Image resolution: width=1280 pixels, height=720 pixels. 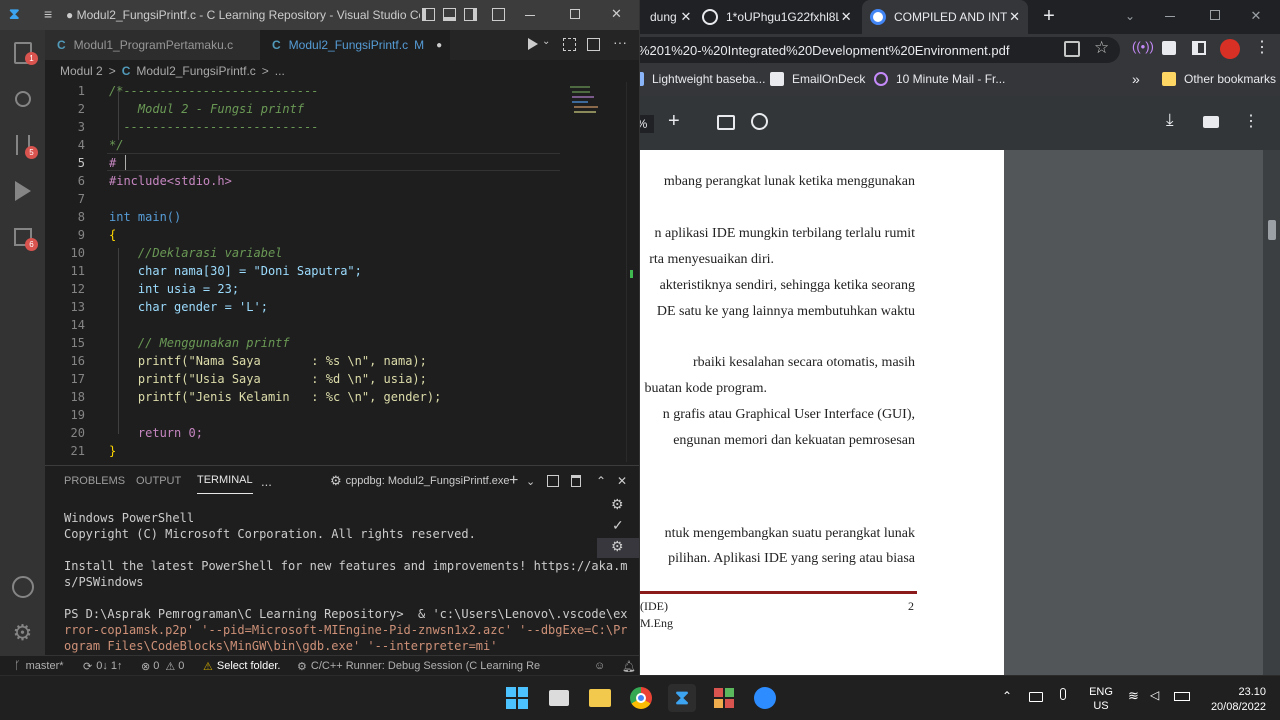 I want to click on wifi-icon: ≋, so click(x=1133, y=696).